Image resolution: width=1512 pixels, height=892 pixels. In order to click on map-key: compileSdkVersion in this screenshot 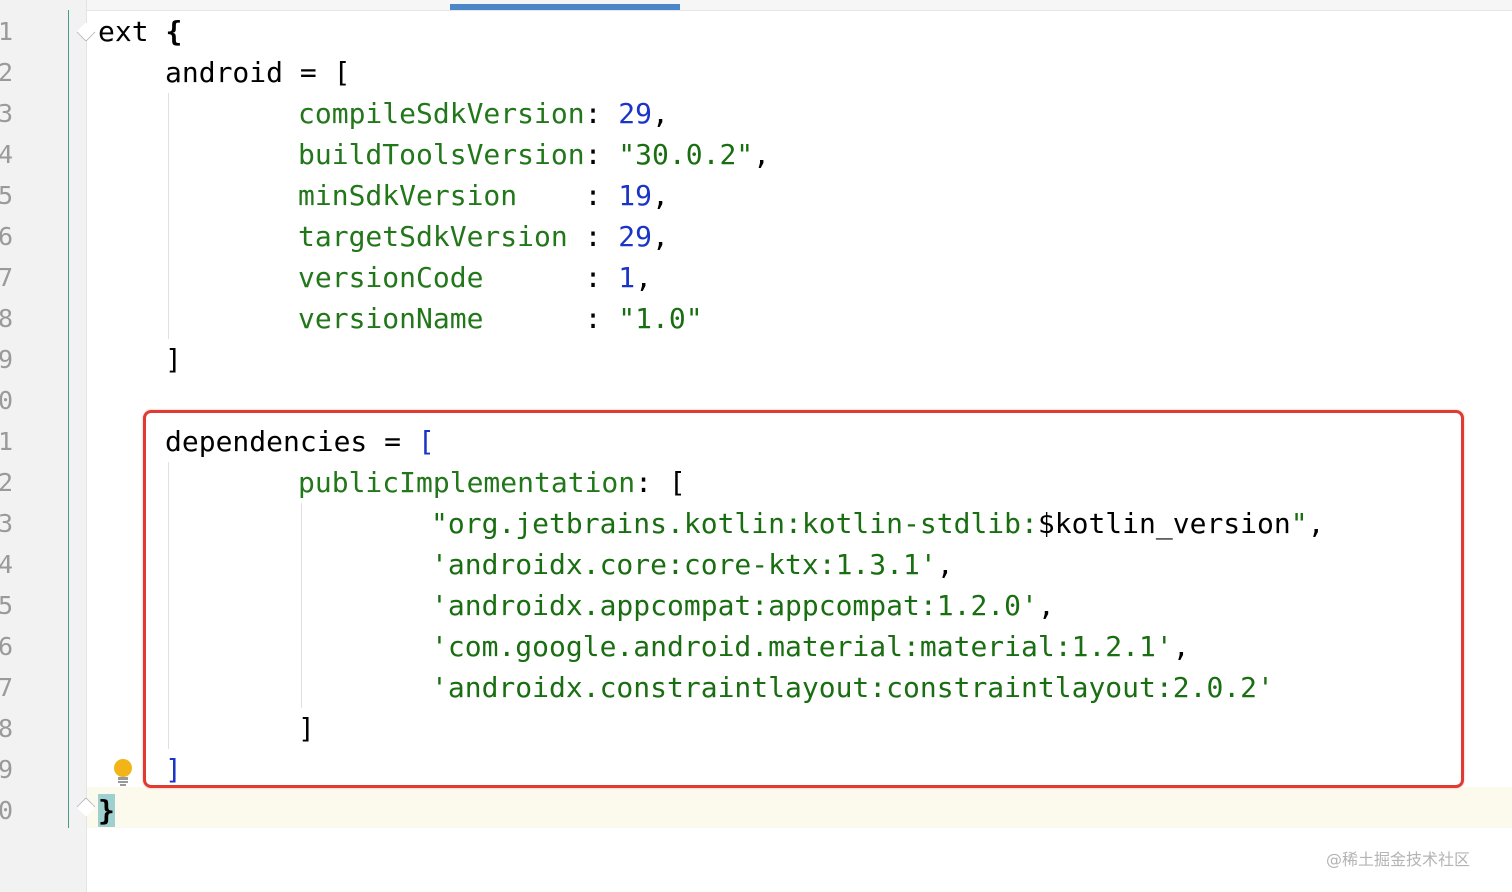, I will do `click(441, 113)`.